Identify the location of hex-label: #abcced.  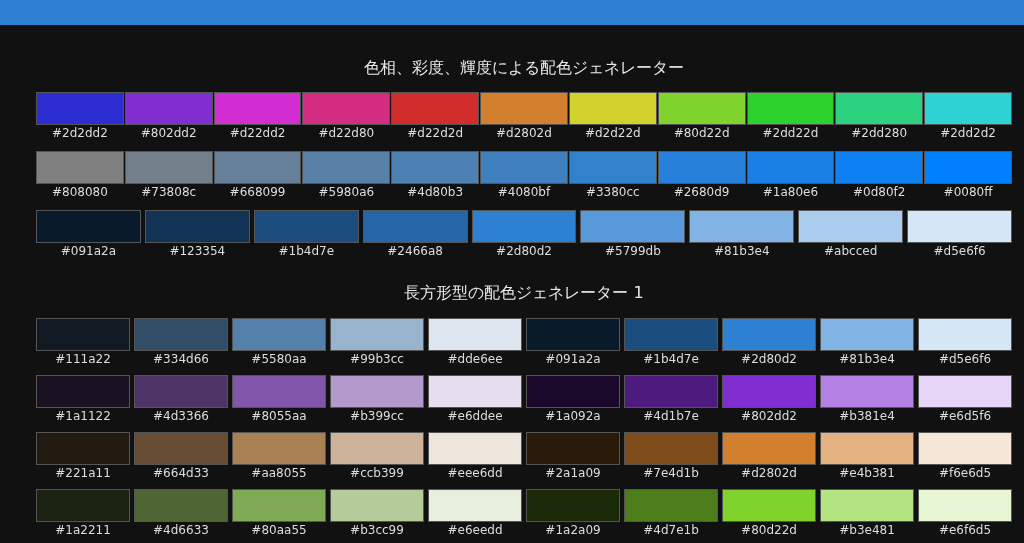
(851, 251).